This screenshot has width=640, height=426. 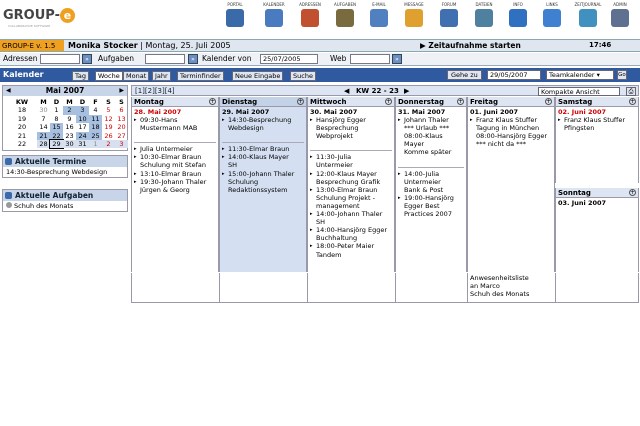 What do you see at coordinates (431, 182) in the screenshot?
I see `calendar-entry: 14:00-Julia Untermeier Bank & Post` at bounding box center [431, 182].